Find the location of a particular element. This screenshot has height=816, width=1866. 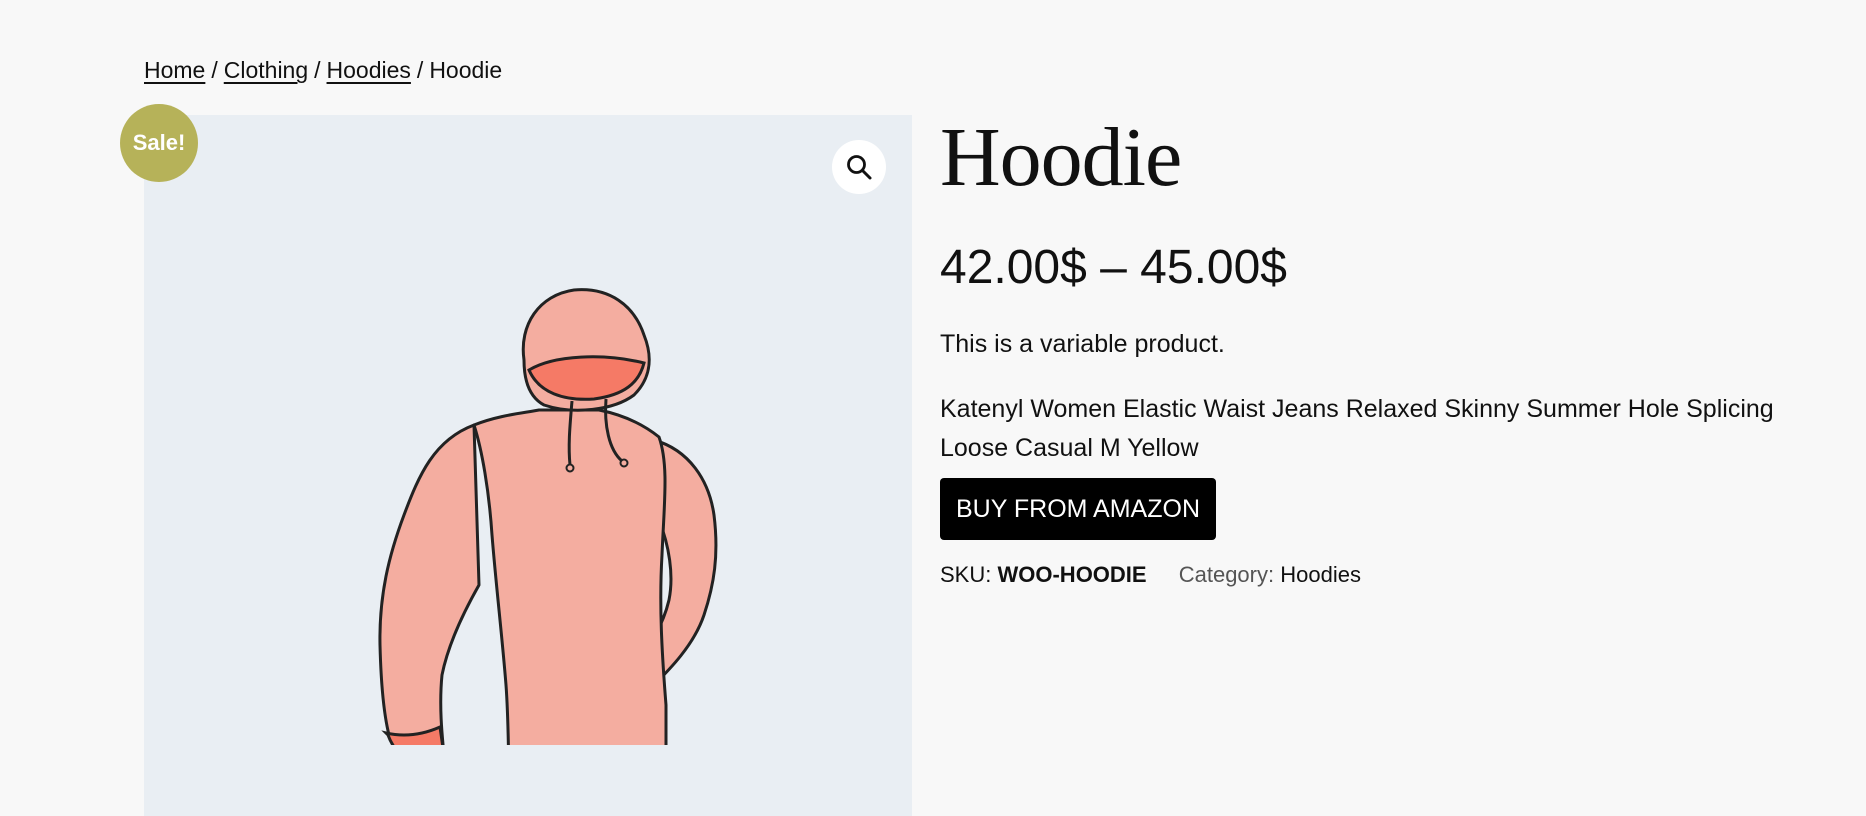

product-short-description: This is a variable product. is located at coordinates (1082, 344).